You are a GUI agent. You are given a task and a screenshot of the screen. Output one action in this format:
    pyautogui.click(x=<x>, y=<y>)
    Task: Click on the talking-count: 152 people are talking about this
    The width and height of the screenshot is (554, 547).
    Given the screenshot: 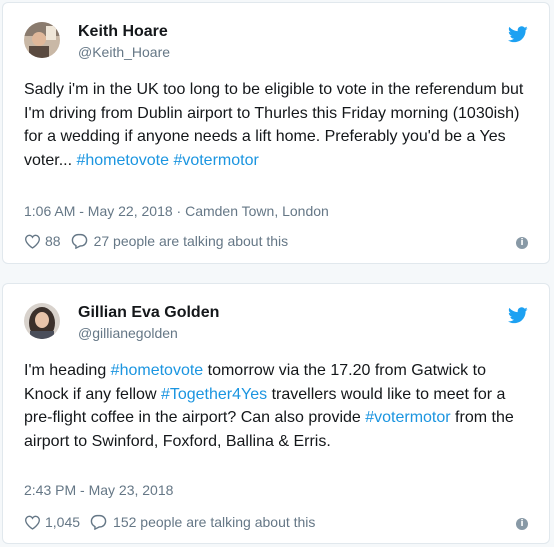 What is the action you would take?
    pyautogui.click(x=214, y=522)
    